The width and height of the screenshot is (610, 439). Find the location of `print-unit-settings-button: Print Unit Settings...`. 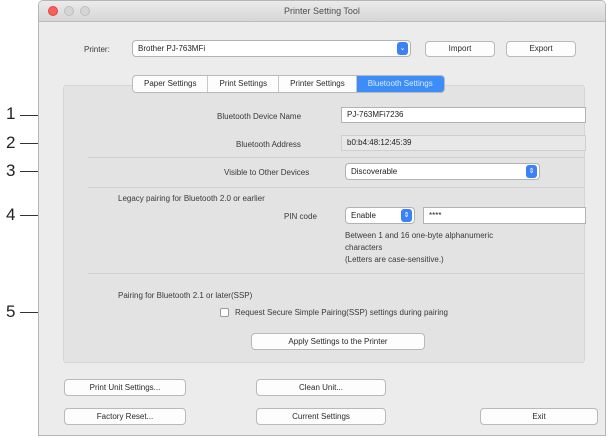

print-unit-settings-button: Print Unit Settings... is located at coordinates (125, 387).